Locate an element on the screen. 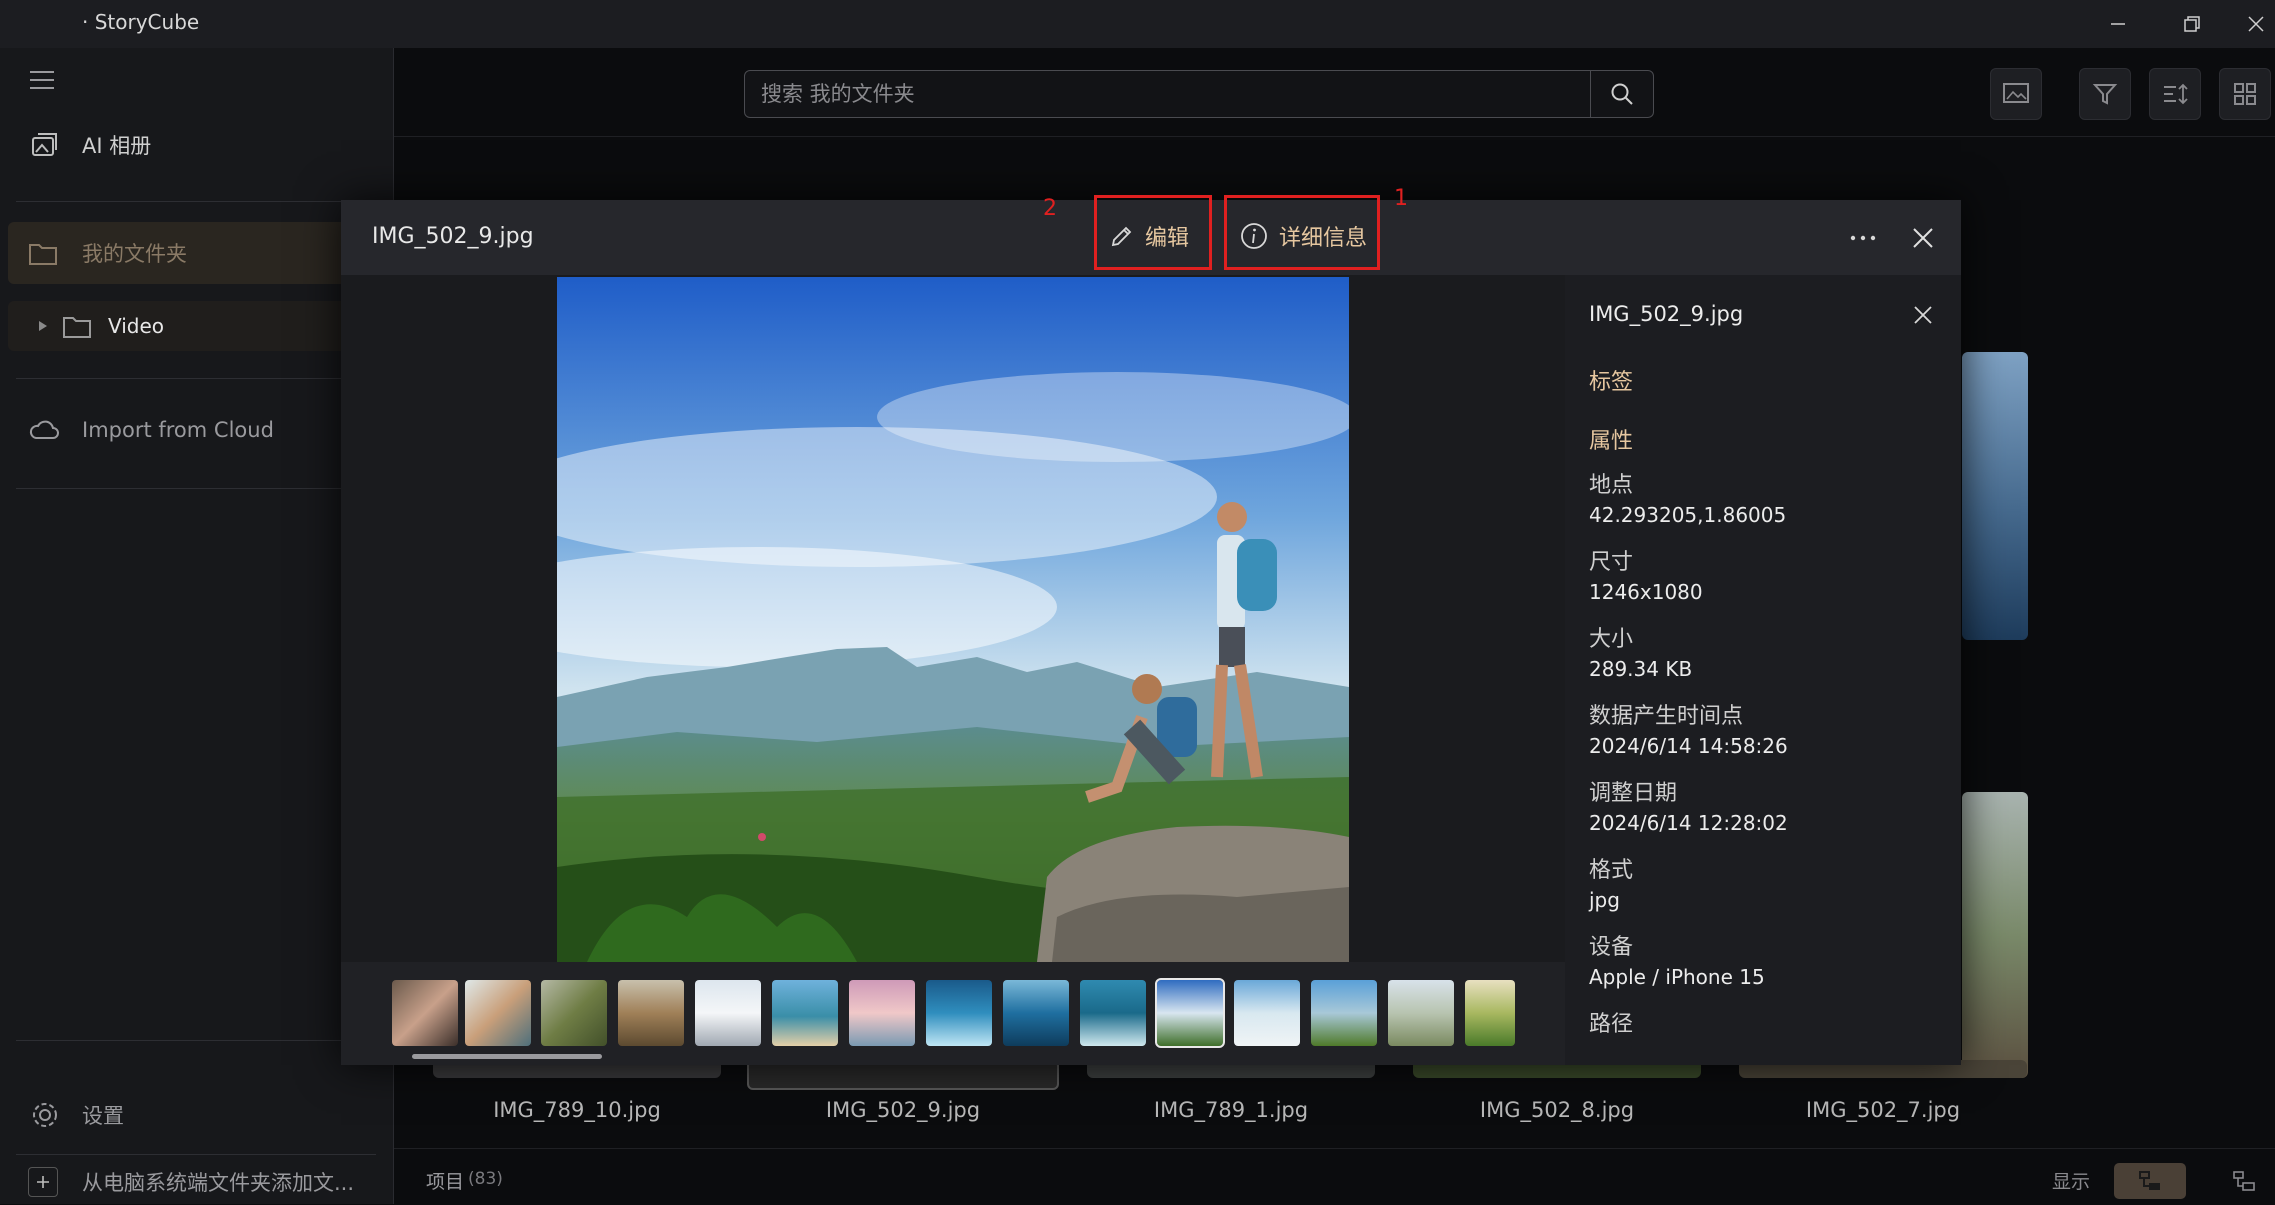  search-input is located at coordinates (1181, 94).